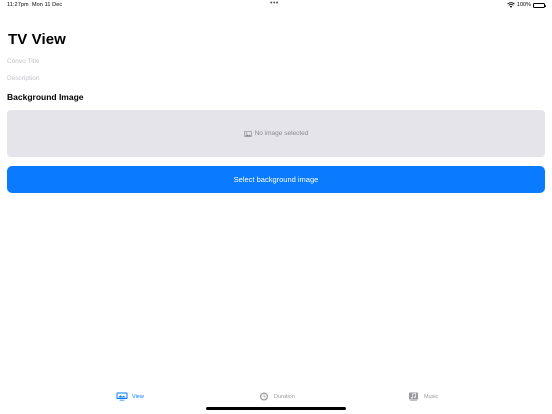 This screenshot has height=414, width=552. Describe the element at coordinates (37, 39) in the screenshot. I see `page-title: TV View` at that location.